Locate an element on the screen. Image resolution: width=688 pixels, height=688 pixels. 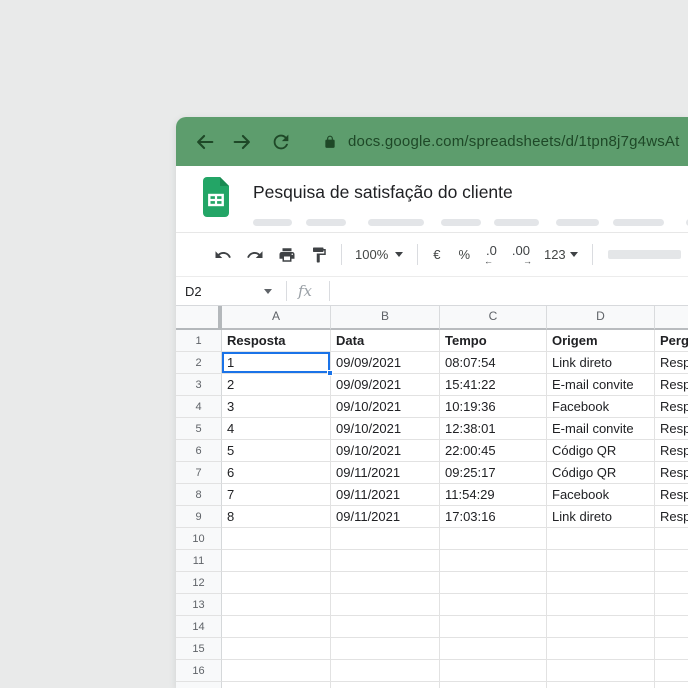
column-header-A: A is located at coordinates (276, 318).